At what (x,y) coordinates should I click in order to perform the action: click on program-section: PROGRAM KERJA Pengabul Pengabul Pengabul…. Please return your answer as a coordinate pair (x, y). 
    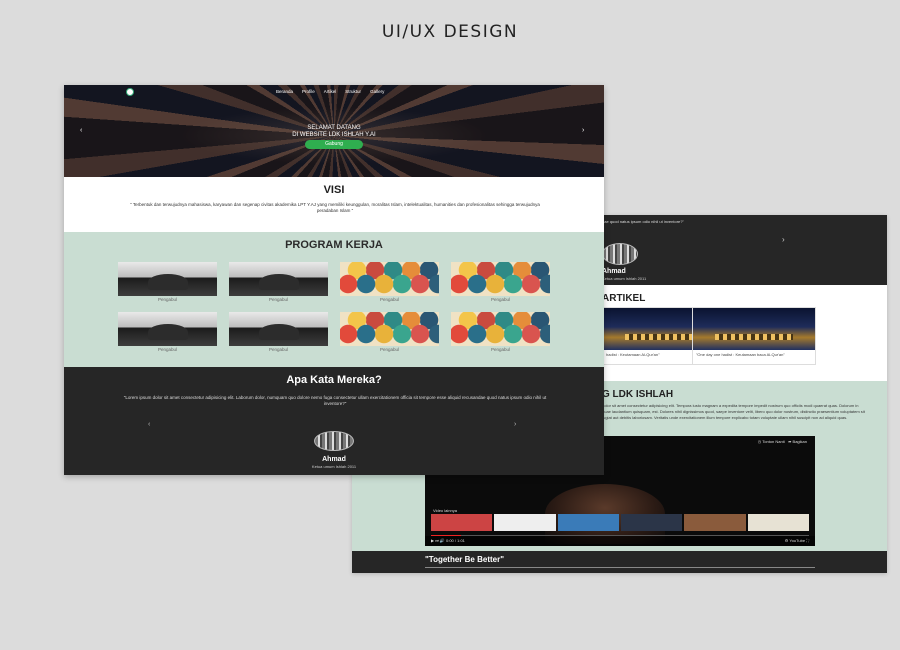
    Looking at the image, I should click on (334, 299).